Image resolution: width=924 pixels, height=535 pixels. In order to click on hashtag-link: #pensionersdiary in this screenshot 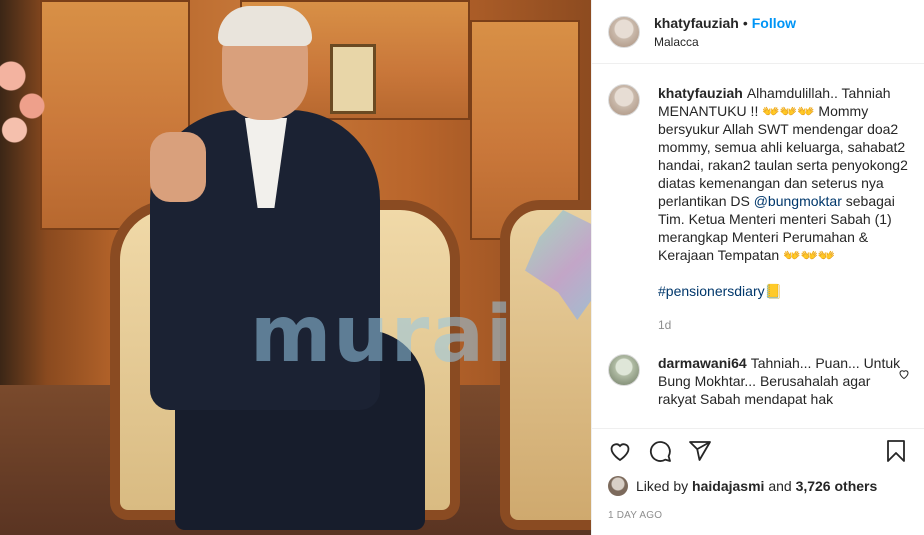, I will do `click(711, 291)`.